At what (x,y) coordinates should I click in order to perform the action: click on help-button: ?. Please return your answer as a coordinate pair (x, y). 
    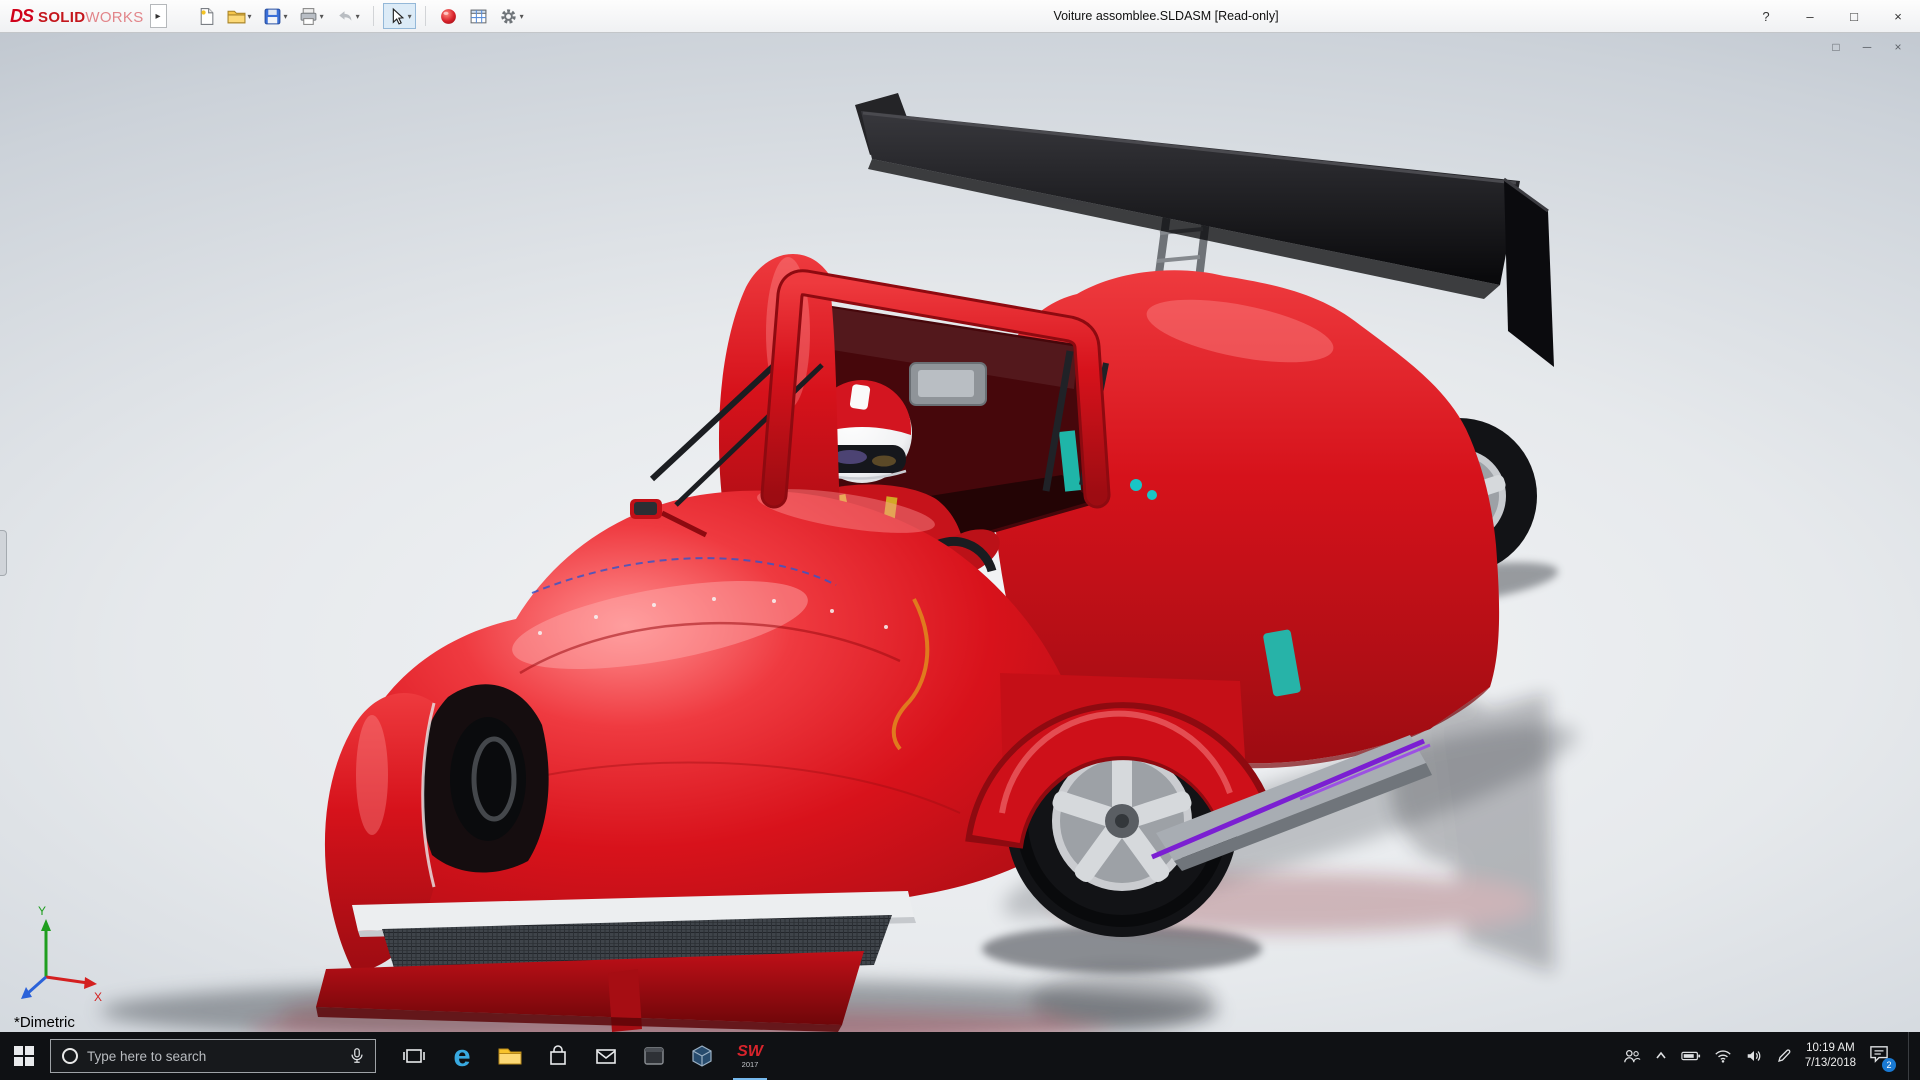
    Looking at the image, I should click on (1766, 16).